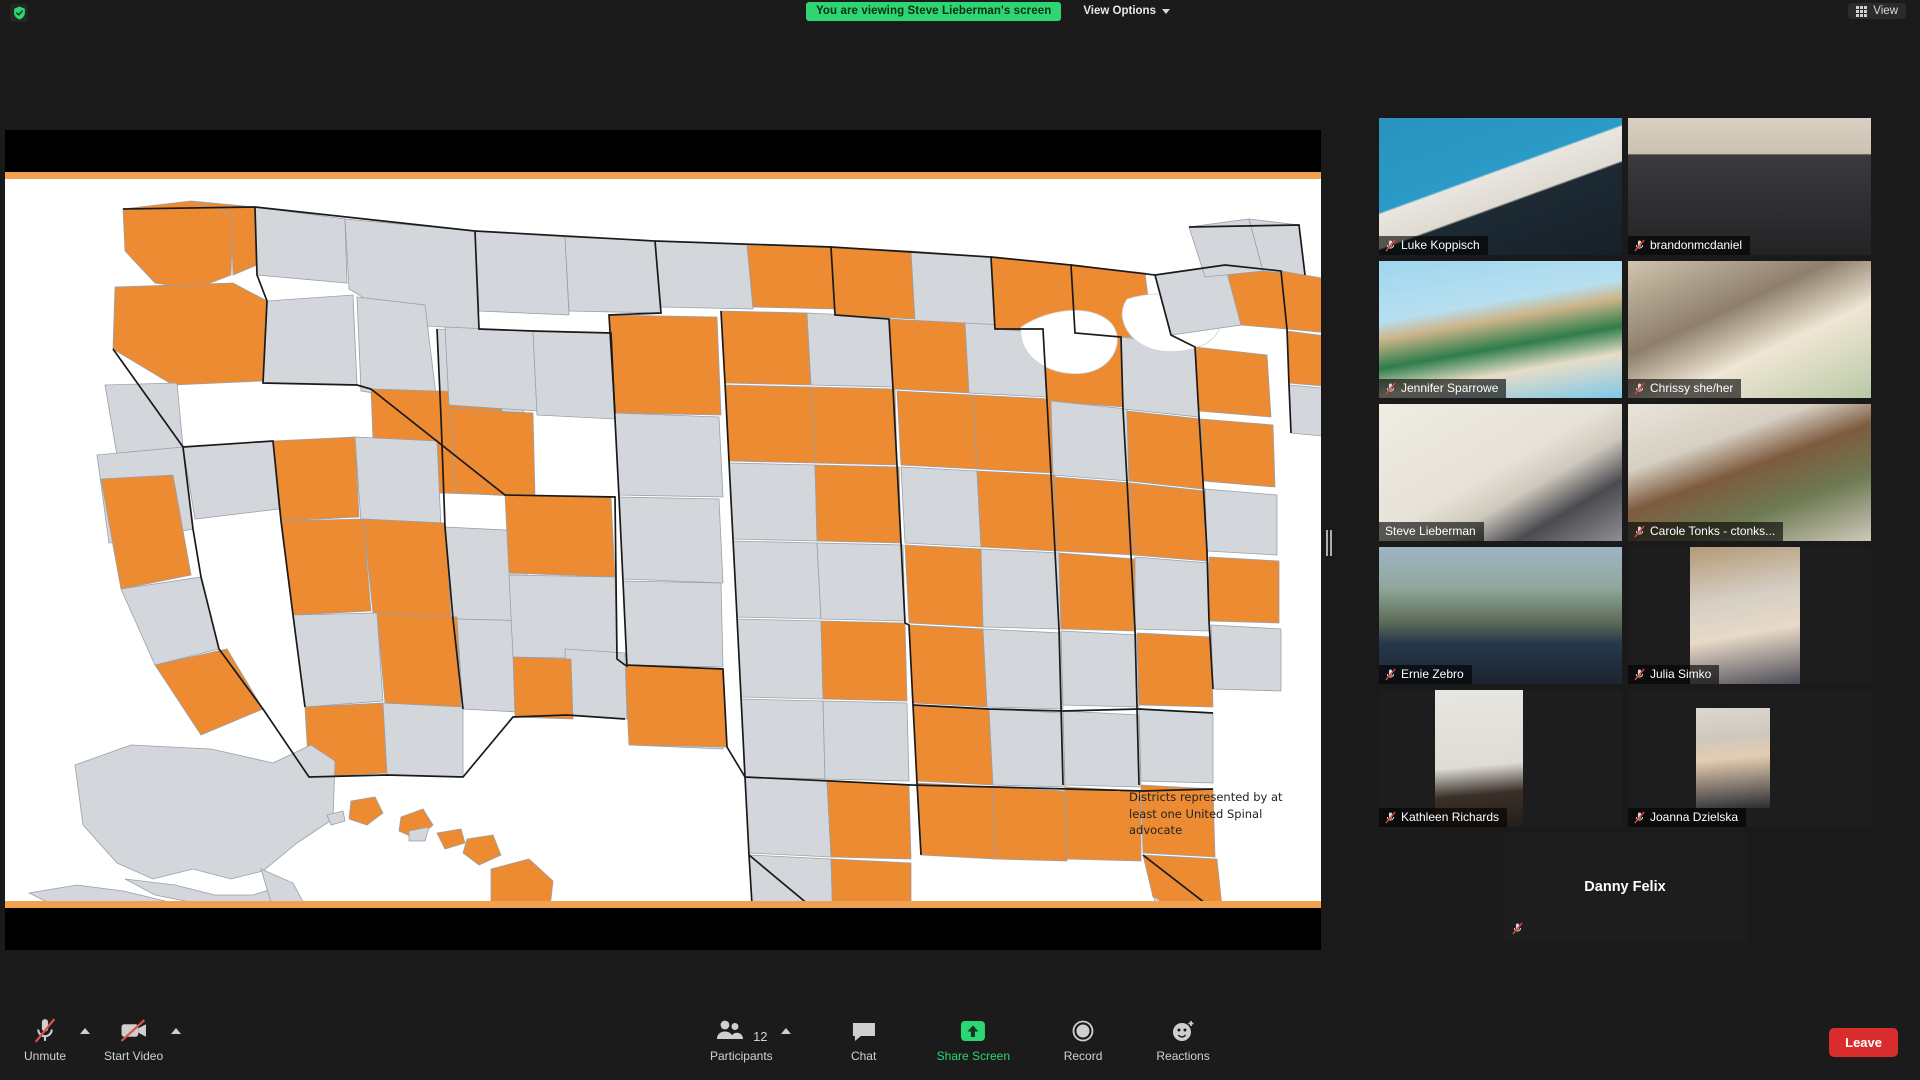 This screenshot has height=1080, width=1920. Describe the element at coordinates (973, 1056) in the screenshot. I see `share-screen-label: Share Screen` at that location.